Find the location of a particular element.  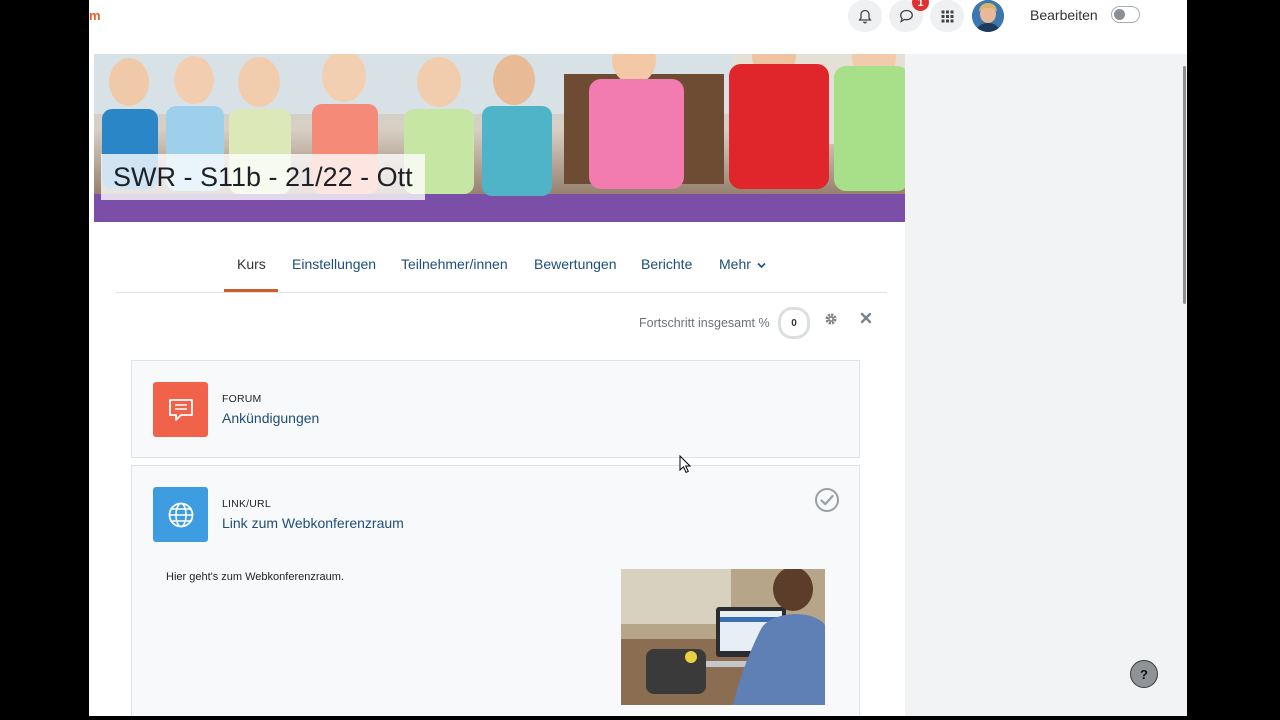

completion-check-icon is located at coordinates (827, 500).